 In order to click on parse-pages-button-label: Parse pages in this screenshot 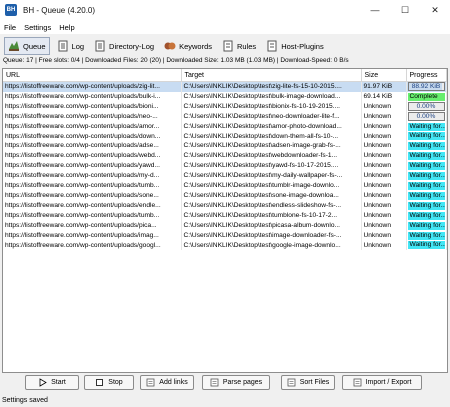, I will do `click(242, 382)`.